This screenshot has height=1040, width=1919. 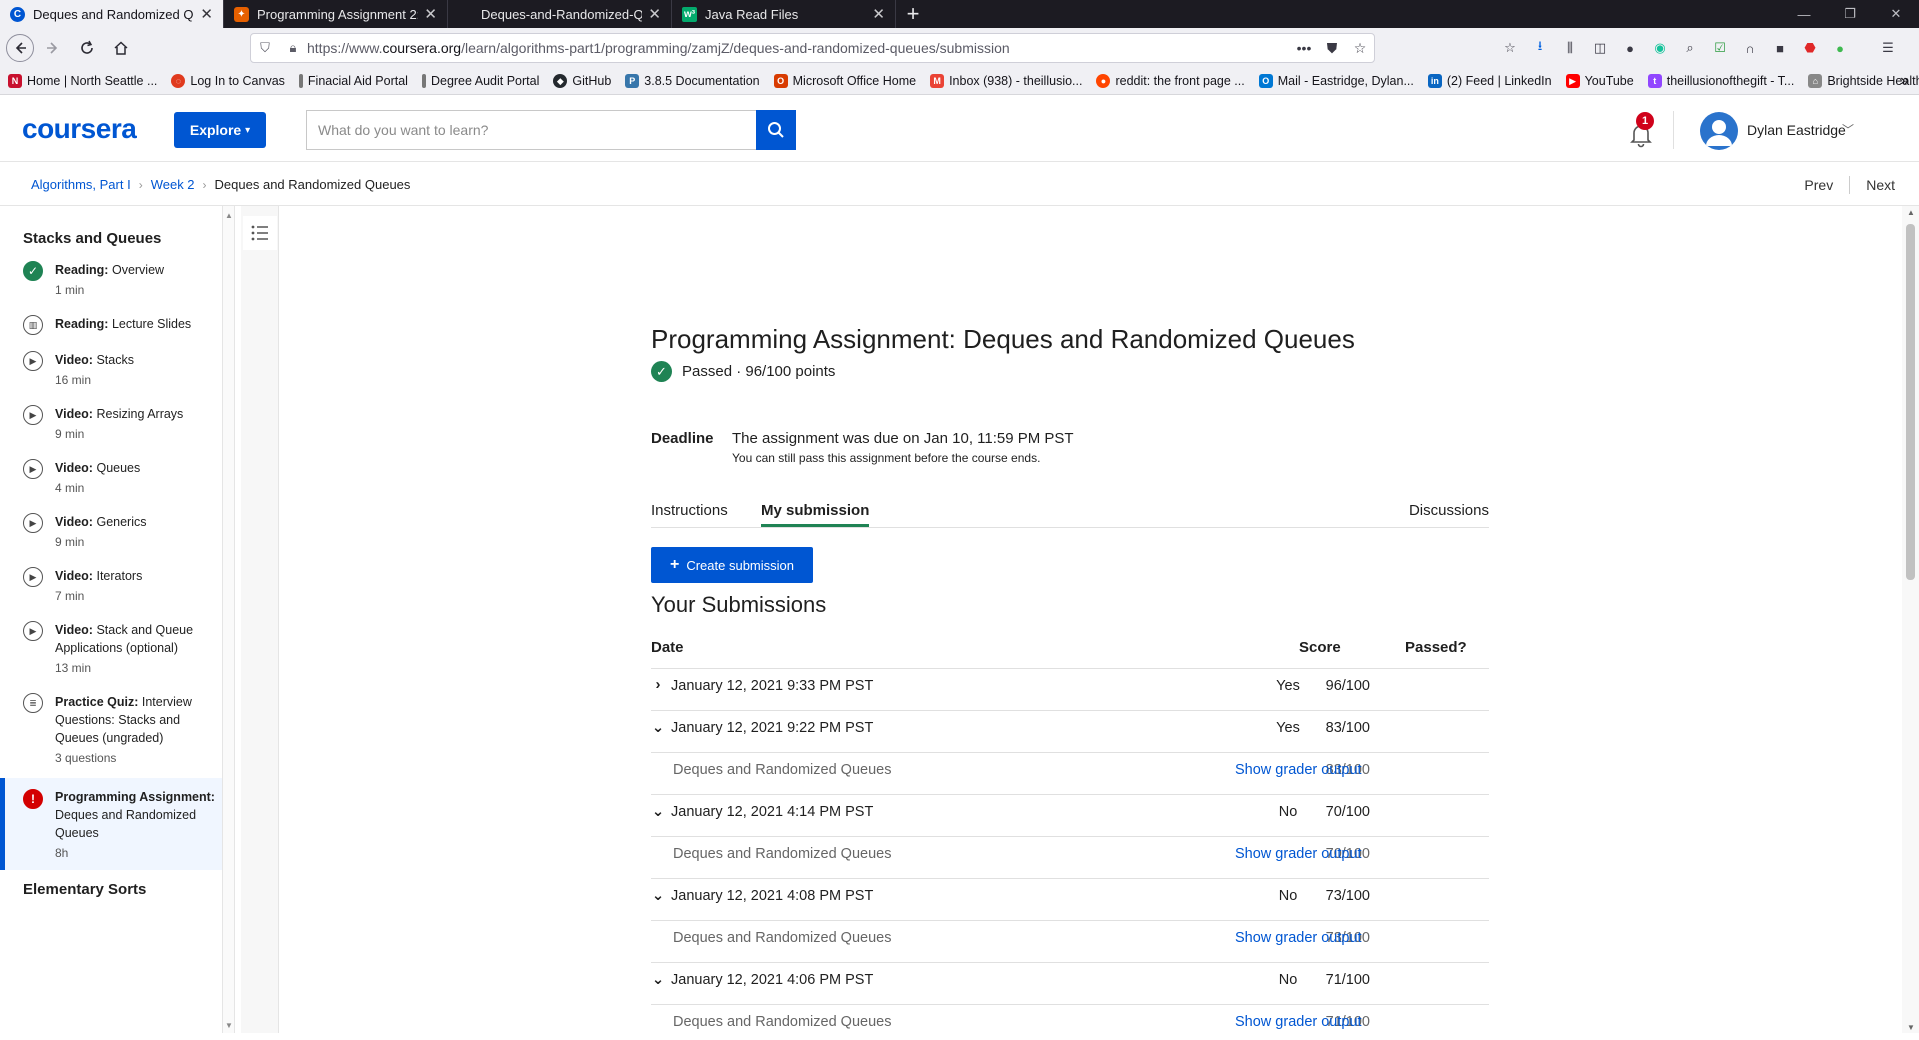 I want to click on download-icon: ⭳, so click(x=1540, y=48).